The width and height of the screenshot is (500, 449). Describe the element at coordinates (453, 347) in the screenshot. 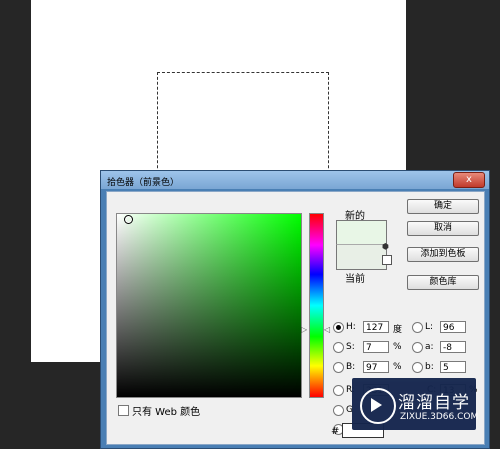

I see `a-channel-field: -8` at that location.